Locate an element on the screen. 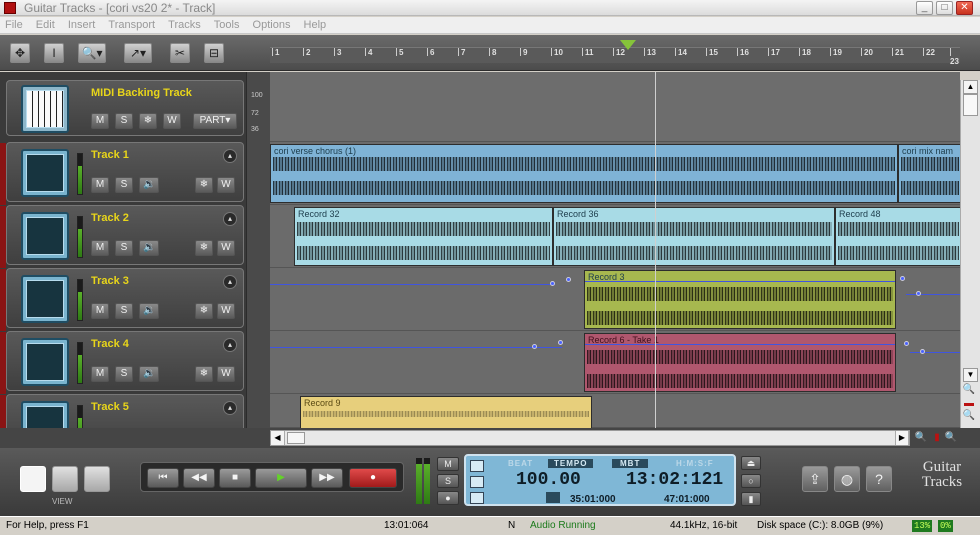 Image resolution: width=980 pixels, height=535 pixels. tempo-value: 100.00 is located at coordinates (548, 480).